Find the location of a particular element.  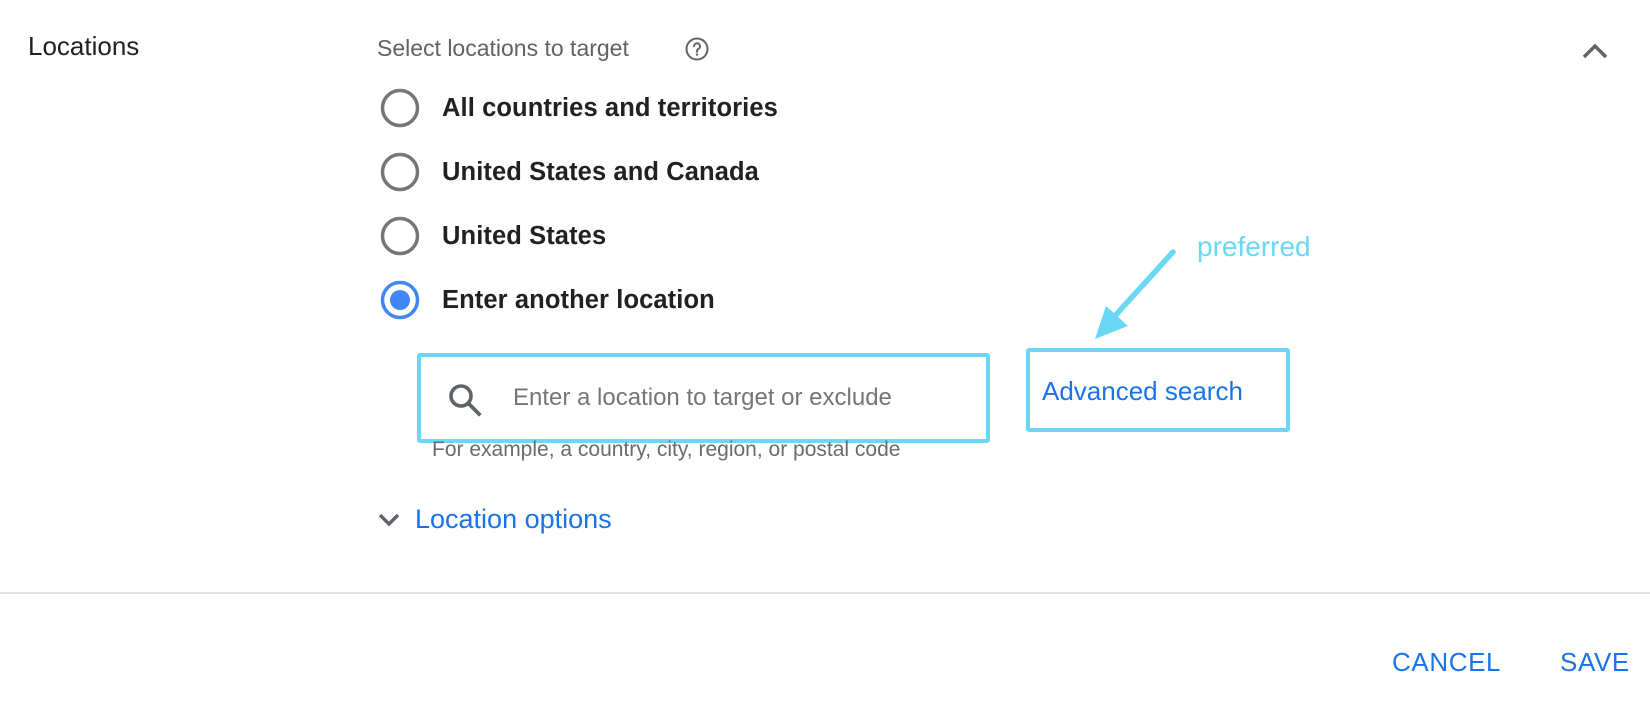

location-search-field is located at coordinates (703, 398).